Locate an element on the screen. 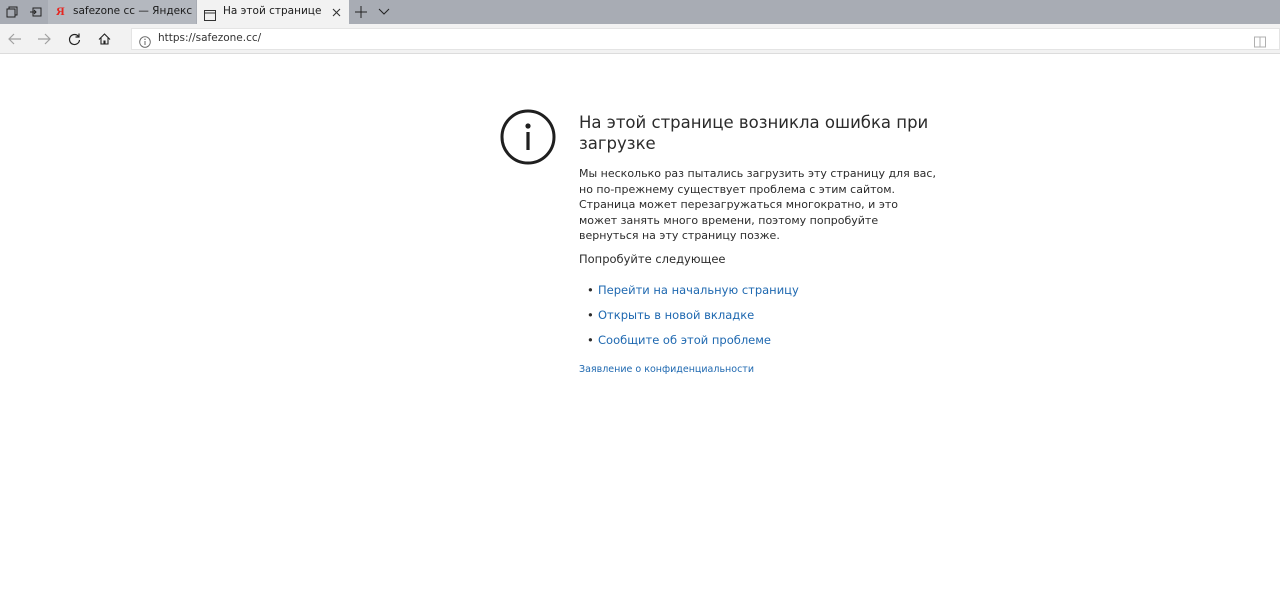 The image size is (1280, 609). home-icon is located at coordinates (104, 39).